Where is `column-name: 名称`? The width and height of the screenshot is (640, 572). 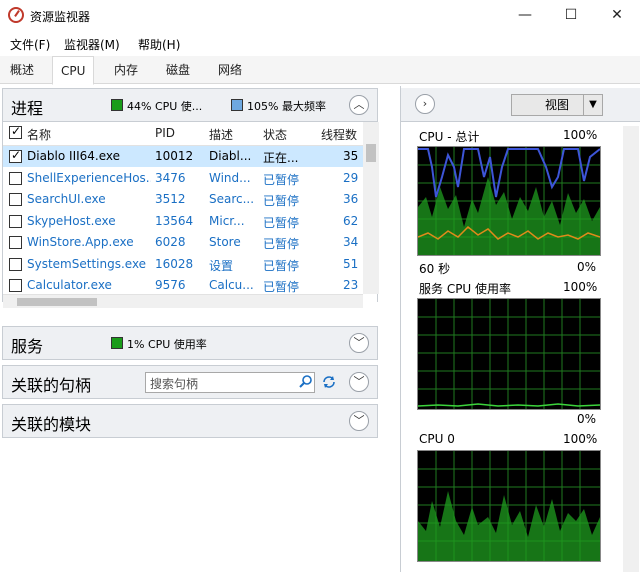
column-name: 名称 is located at coordinates (39, 134).